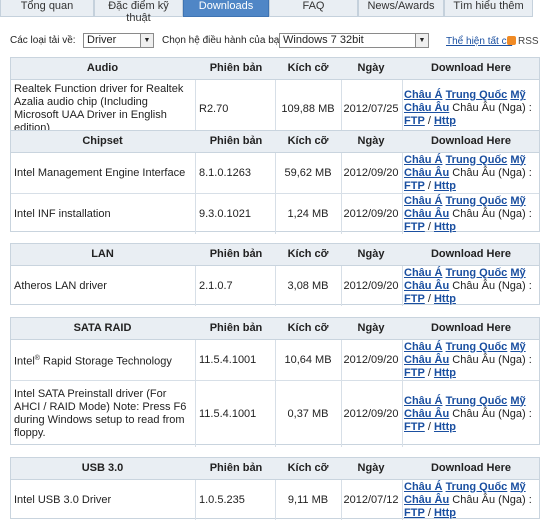 The height and width of the screenshot is (520, 550). What do you see at coordinates (118, 40) in the screenshot?
I see `download-type-select: Driver ▼` at bounding box center [118, 40].